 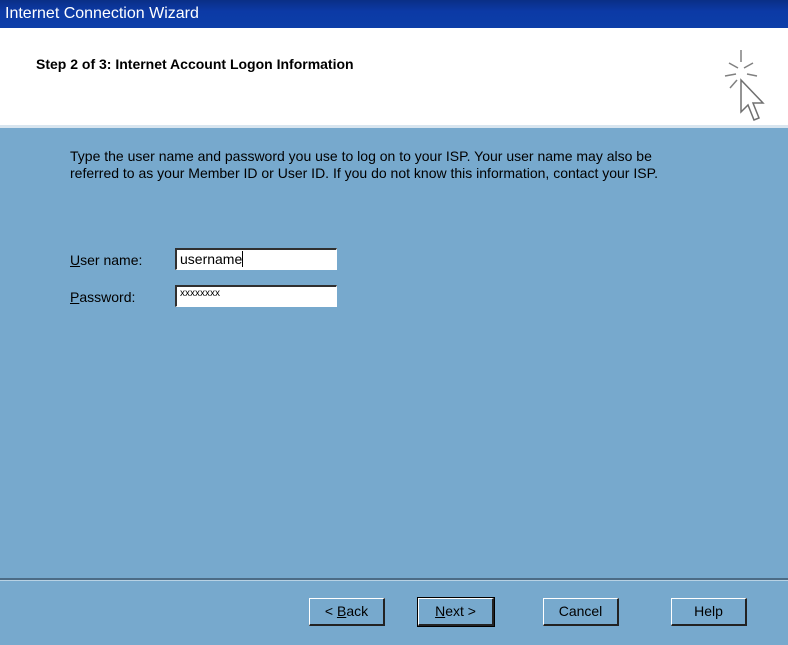 What do you see at coordinates (341, 611) in the screenshot?
I see `back-mnemonic: B` at bounding box center [341, 611].